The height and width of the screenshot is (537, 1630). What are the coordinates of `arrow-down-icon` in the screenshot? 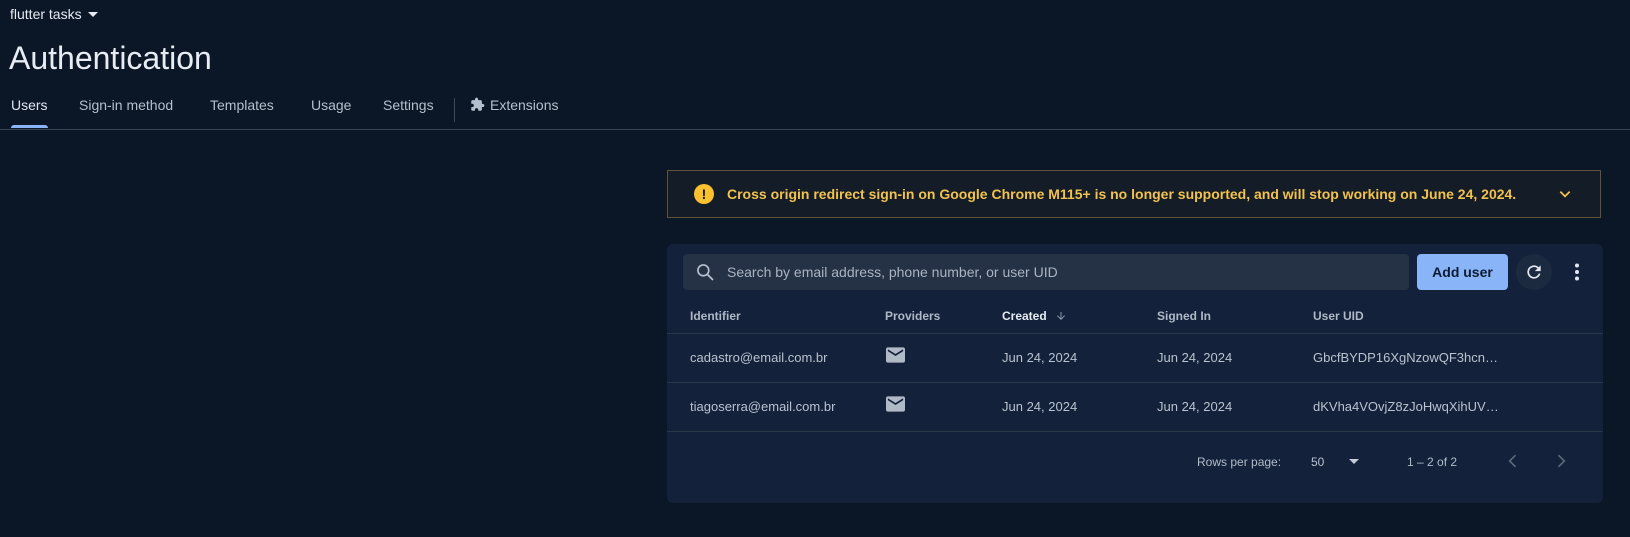 It's located at (1060, 316).